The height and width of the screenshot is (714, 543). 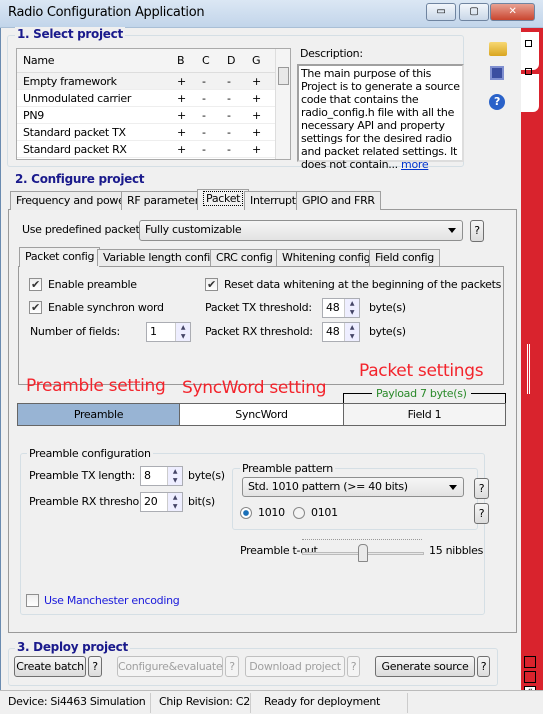 I want to click on tx-length-label: Preamble TX length:, so click(x=82, y=475).